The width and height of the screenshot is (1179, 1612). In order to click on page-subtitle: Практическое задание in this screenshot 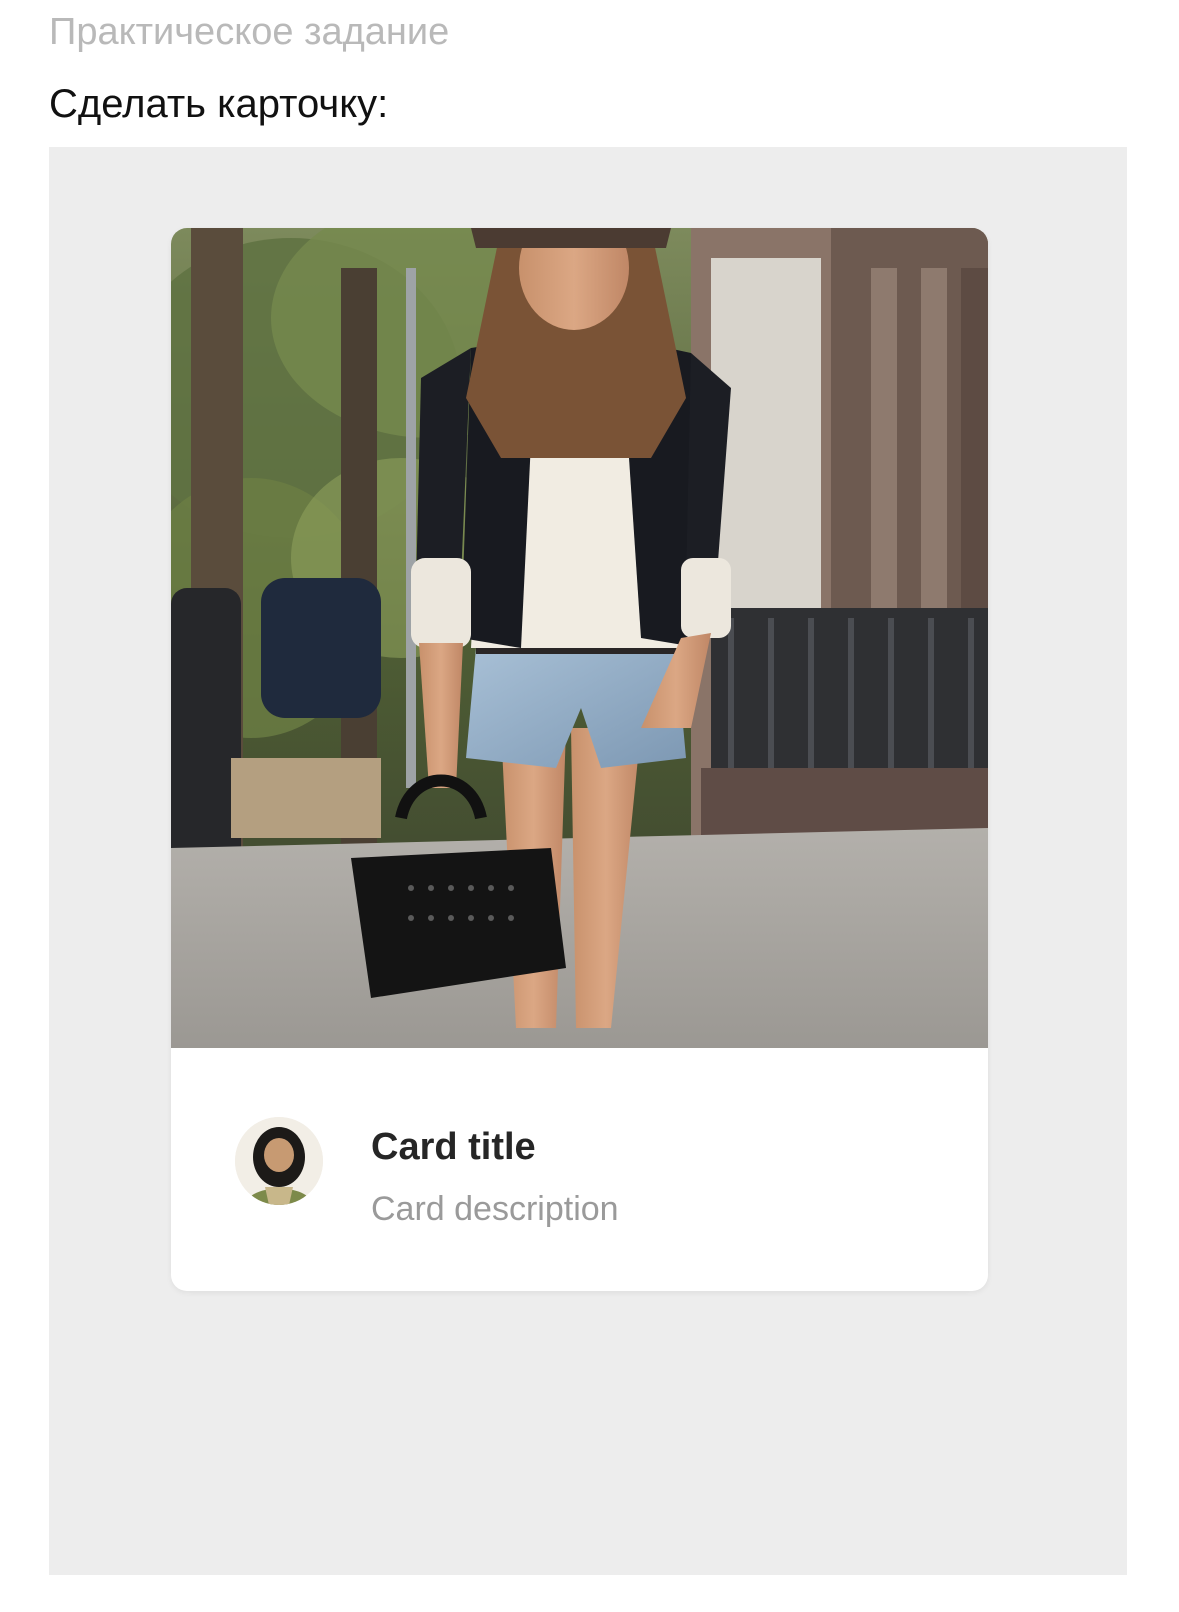, I will do `click(249, 32)`.